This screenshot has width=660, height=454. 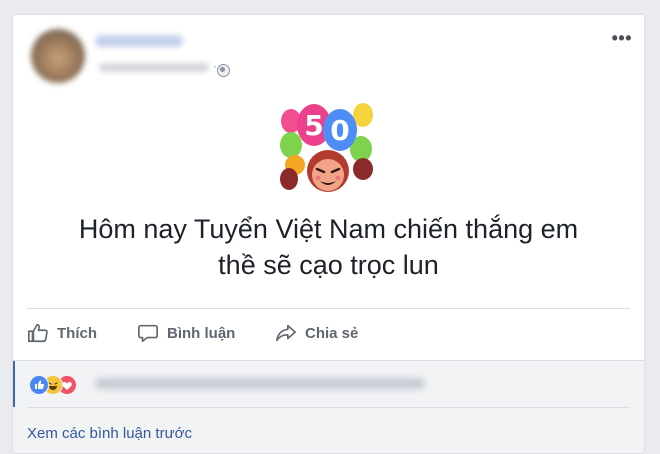 What do you see at coordinates (223, 70) in the screenshot?
I see `globe-icon` at bounding box center [223, 70].